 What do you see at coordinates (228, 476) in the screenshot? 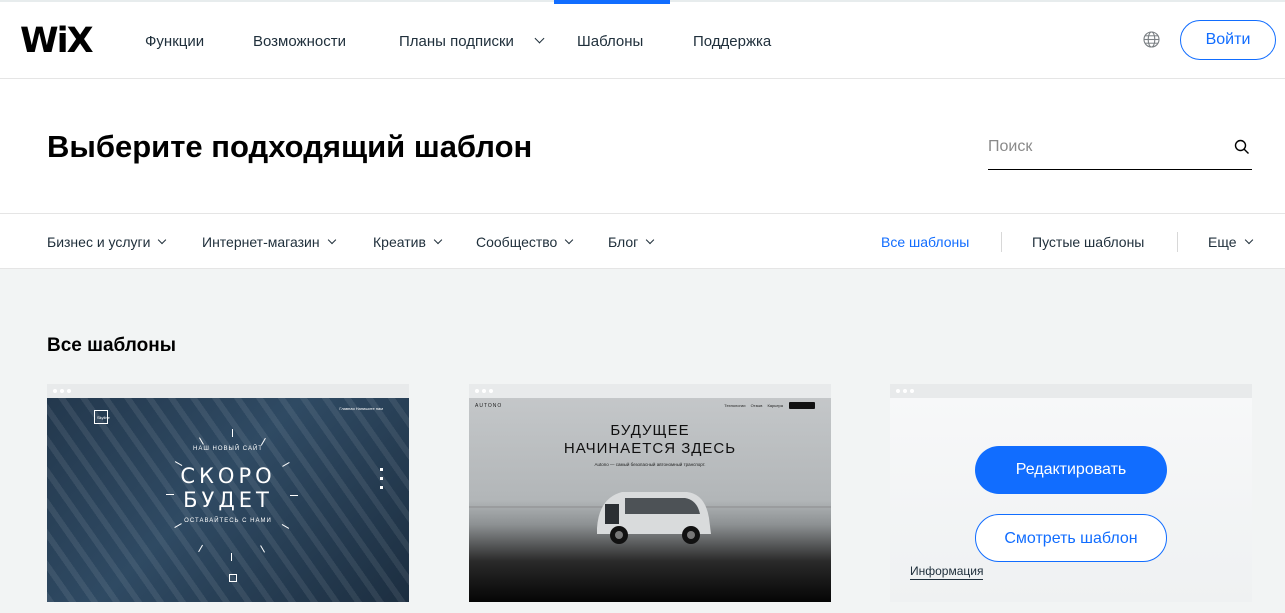
I see `template-heading-line1: СКОРО` at bounding box center [228, 476].